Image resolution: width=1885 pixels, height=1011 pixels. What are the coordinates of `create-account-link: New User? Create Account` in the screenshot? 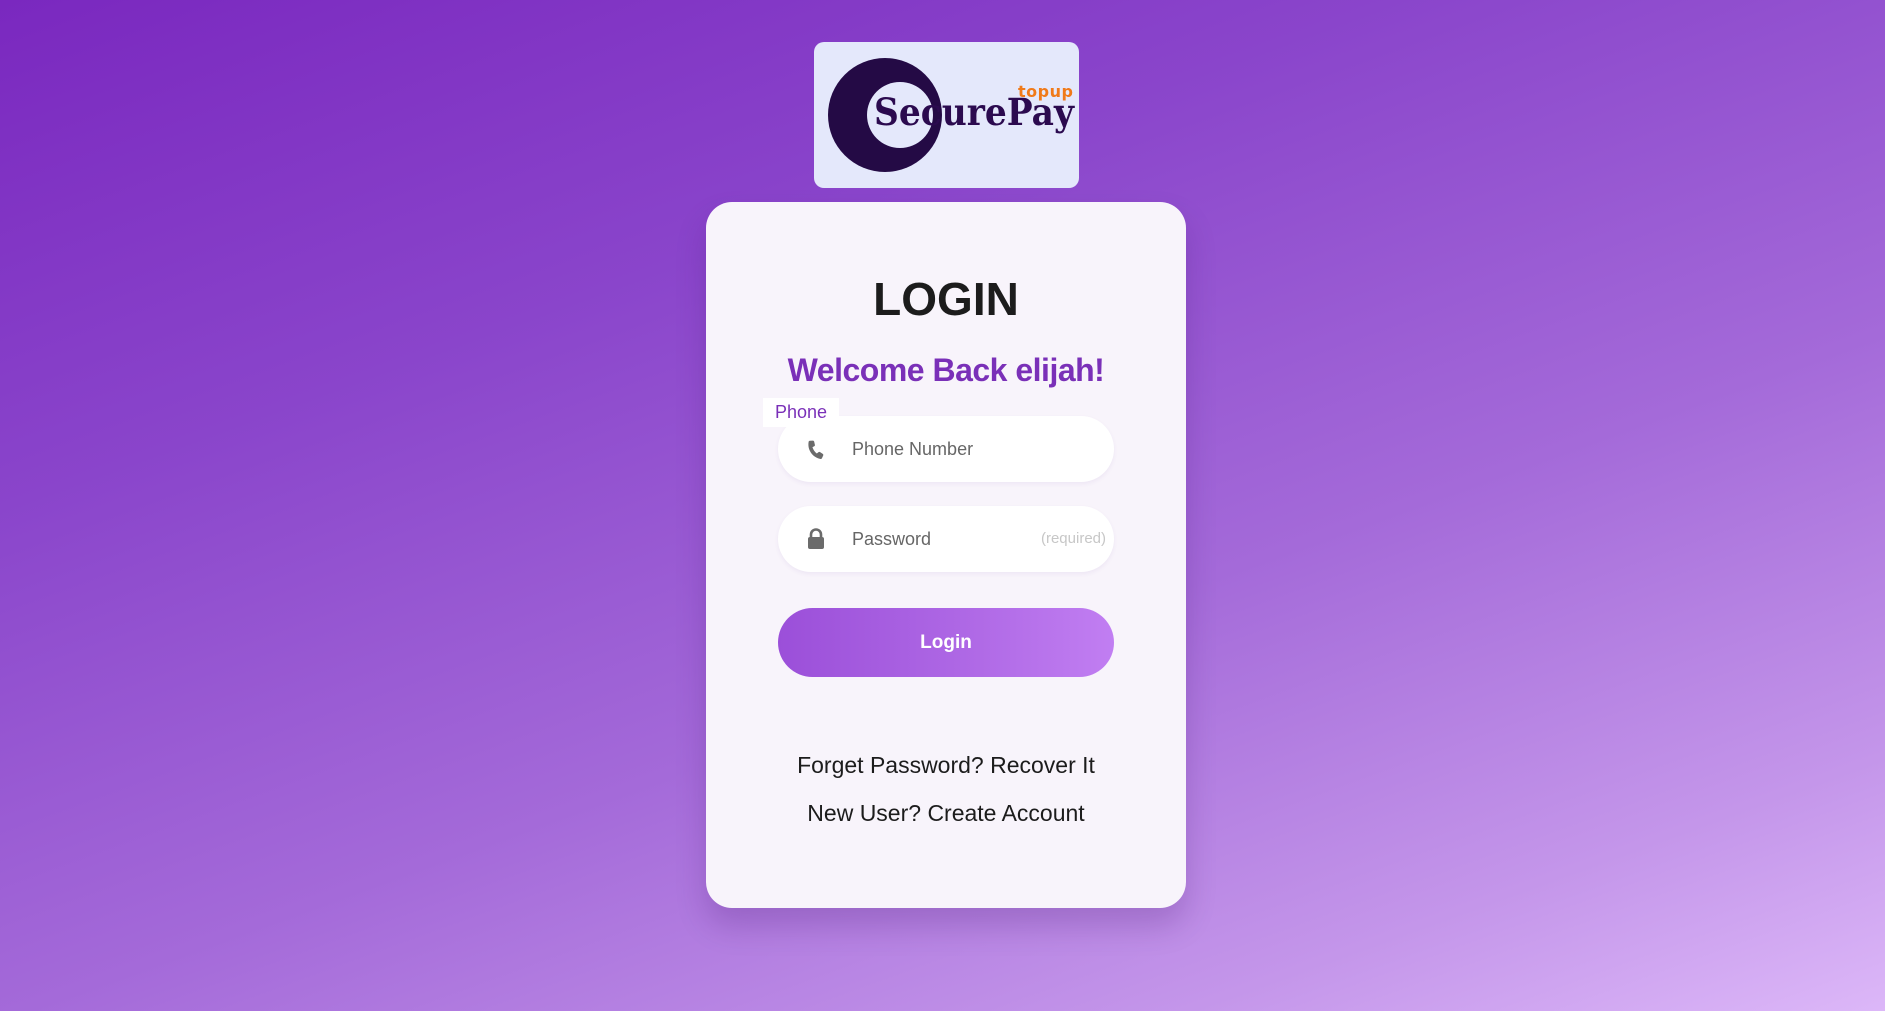 It's located at (946, 813).